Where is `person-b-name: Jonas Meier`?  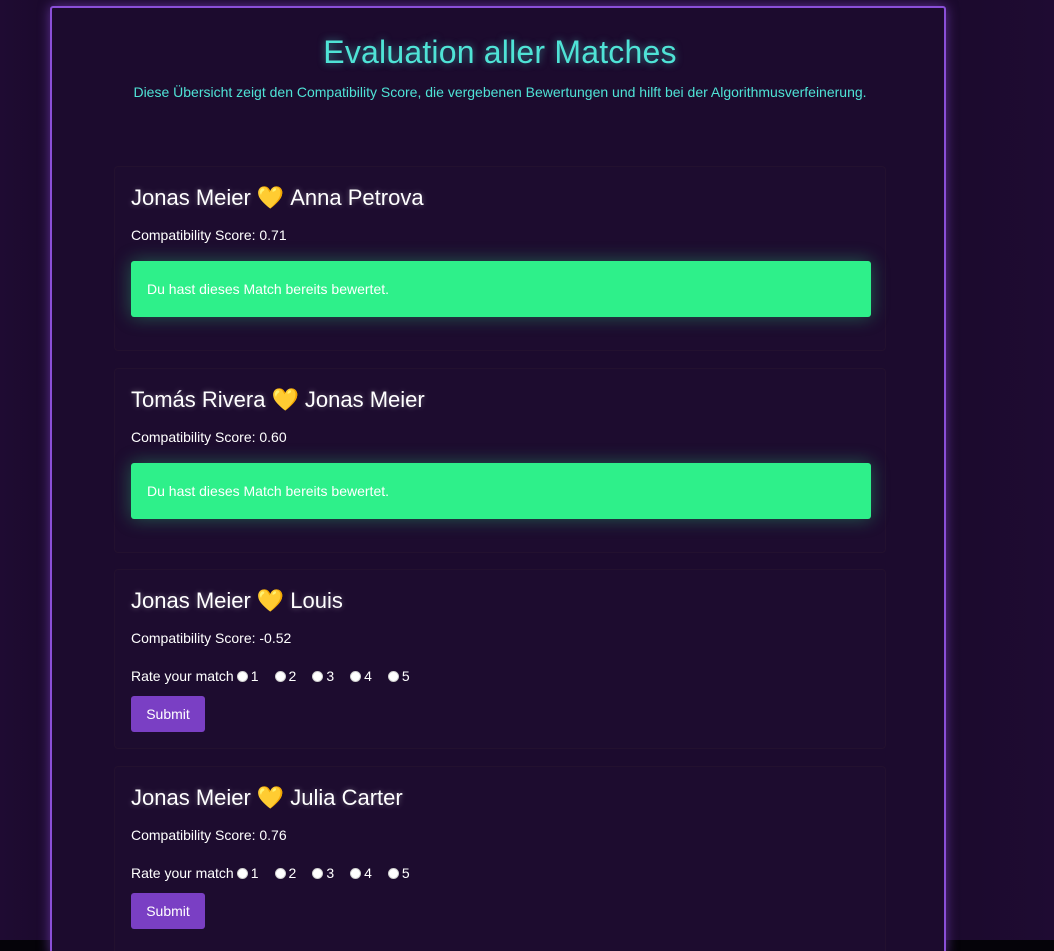
person-b-name: Jonas Meier is located at coordinates (364, 399).